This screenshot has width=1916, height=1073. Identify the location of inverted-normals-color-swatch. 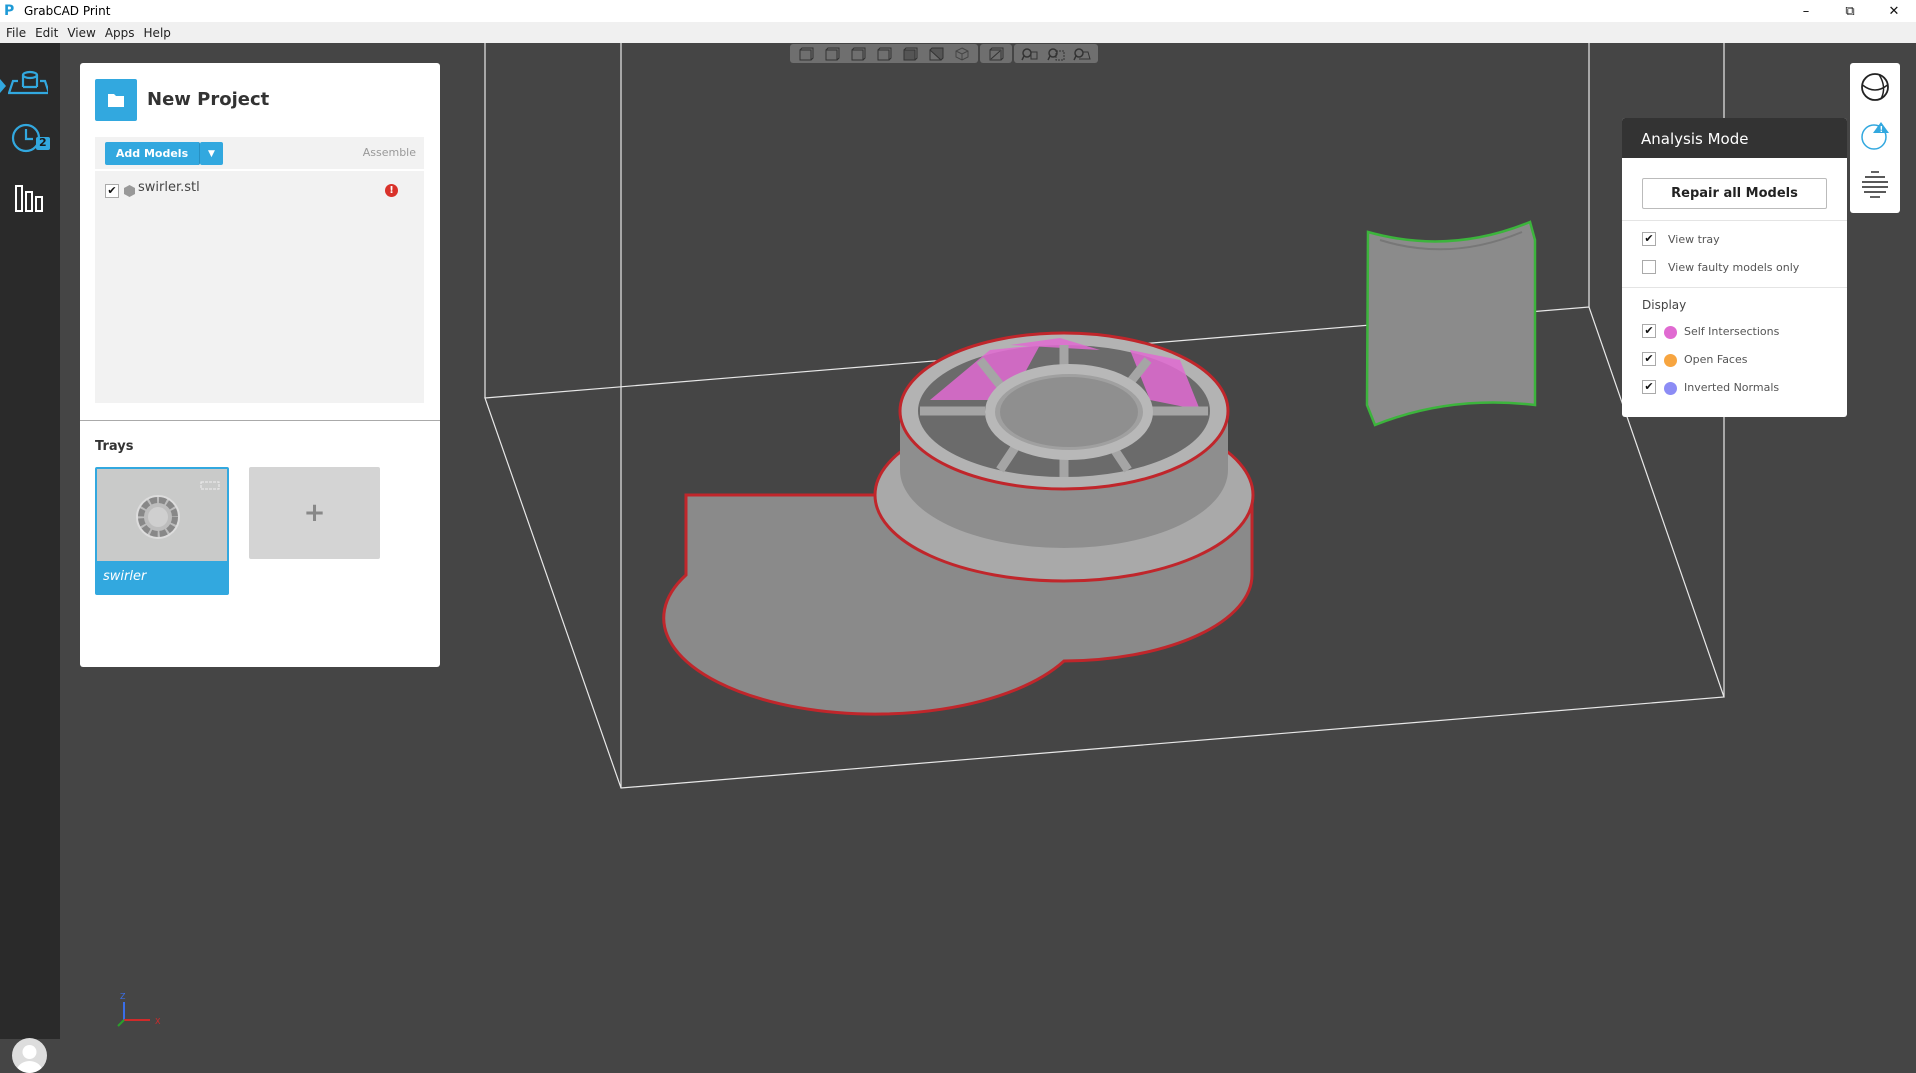
(1670, 388).